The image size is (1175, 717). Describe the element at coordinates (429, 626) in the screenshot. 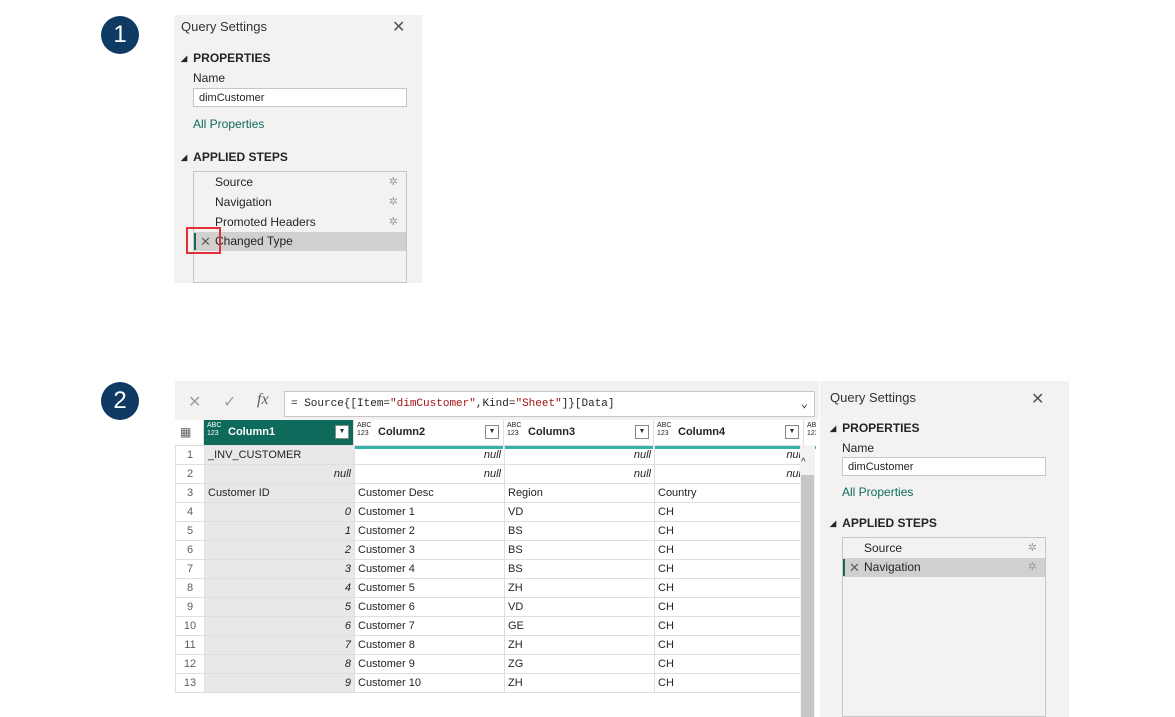

I see `table-cell: Customer 7` at that location.